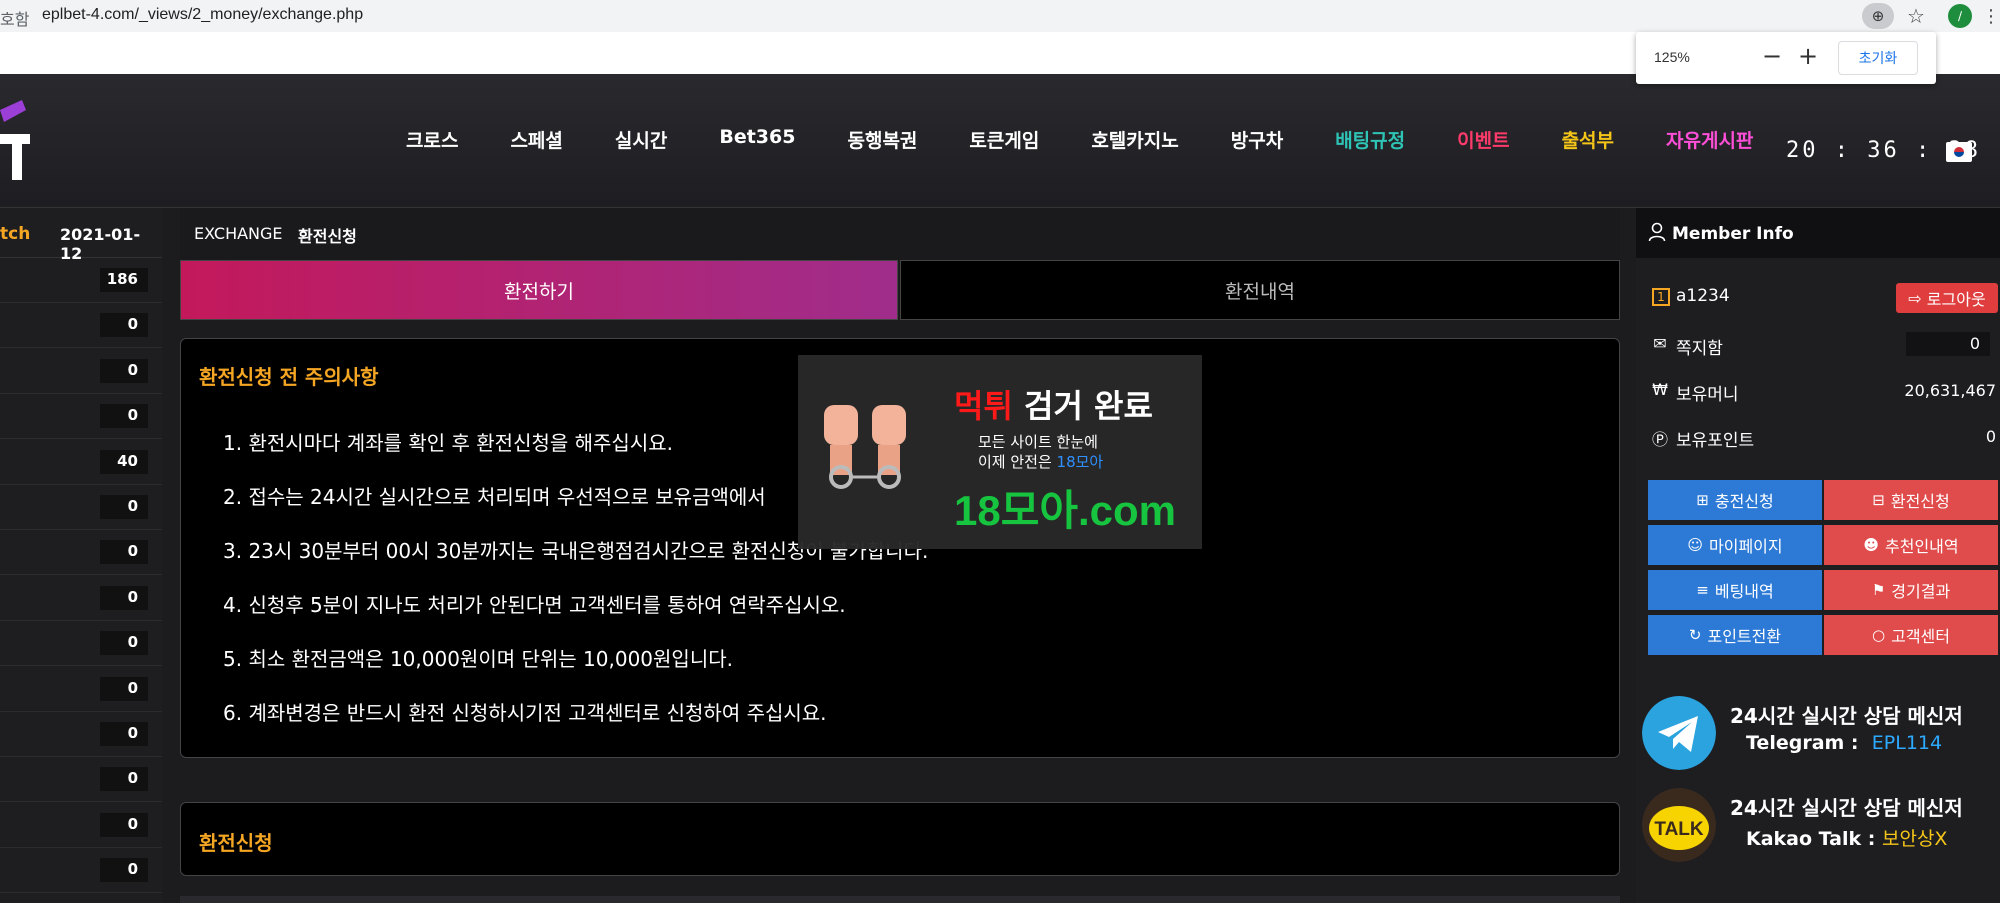  I want to click on match-label: tch, so click(15, 234).